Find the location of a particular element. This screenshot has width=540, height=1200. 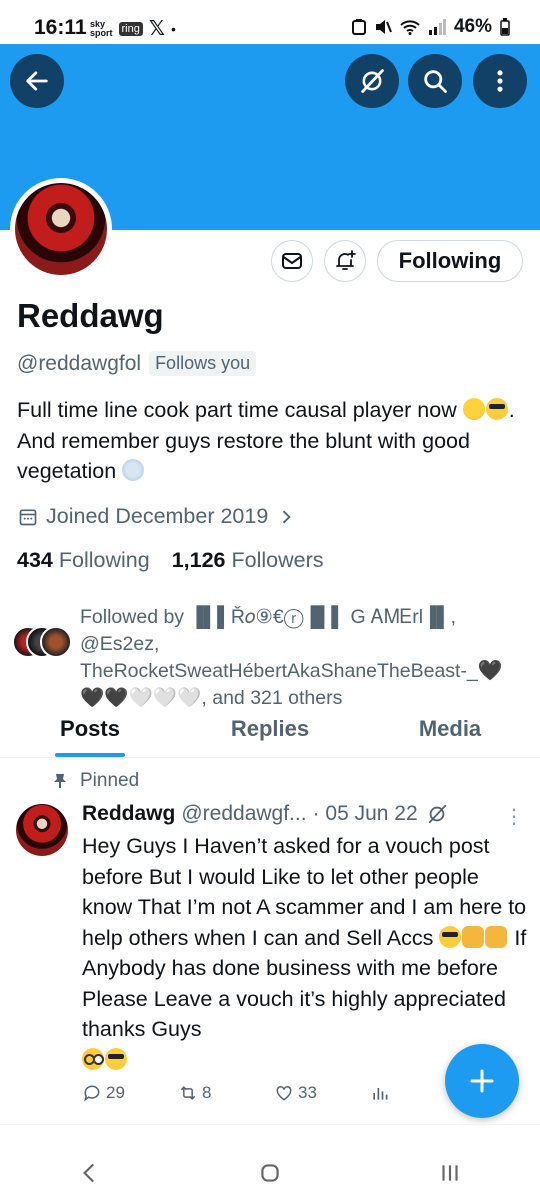

avatar-image is located at coordinates (61, 229).